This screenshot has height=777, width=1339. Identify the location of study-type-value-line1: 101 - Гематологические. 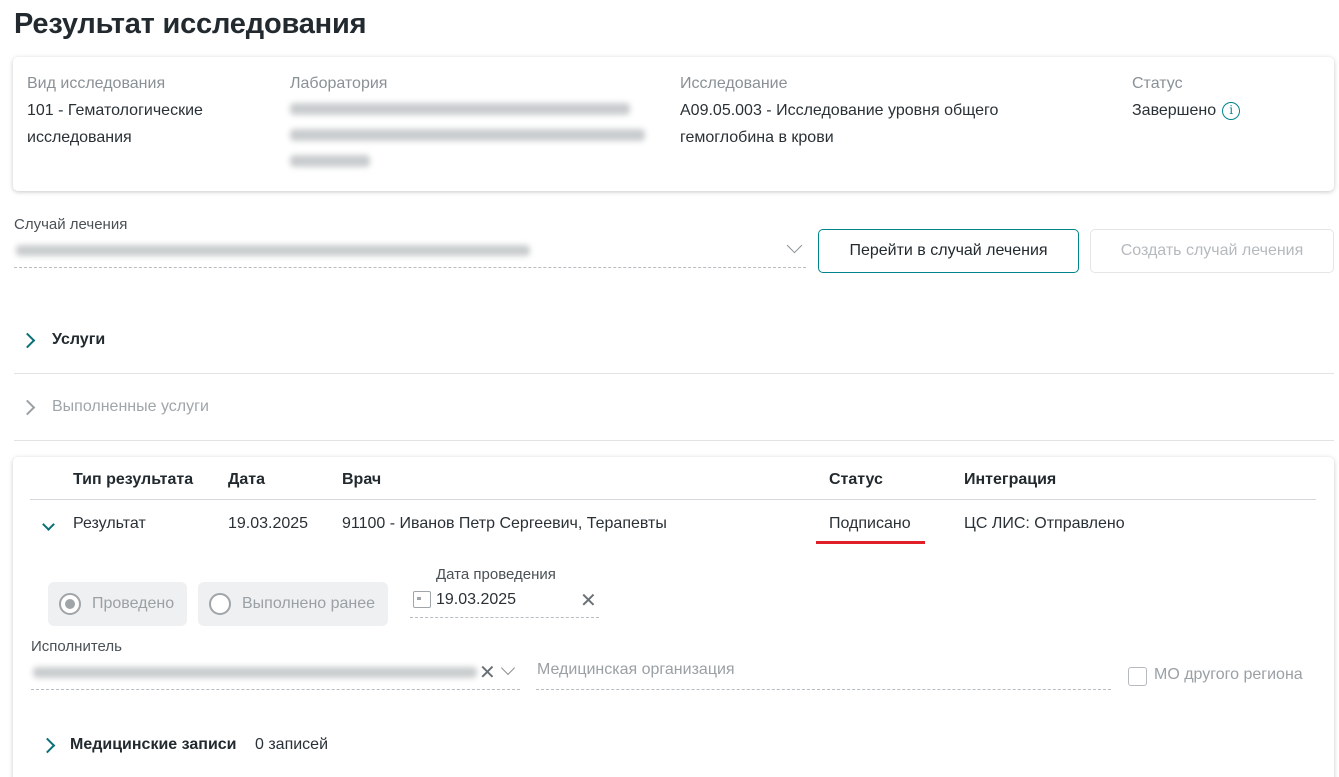
(115, 110).